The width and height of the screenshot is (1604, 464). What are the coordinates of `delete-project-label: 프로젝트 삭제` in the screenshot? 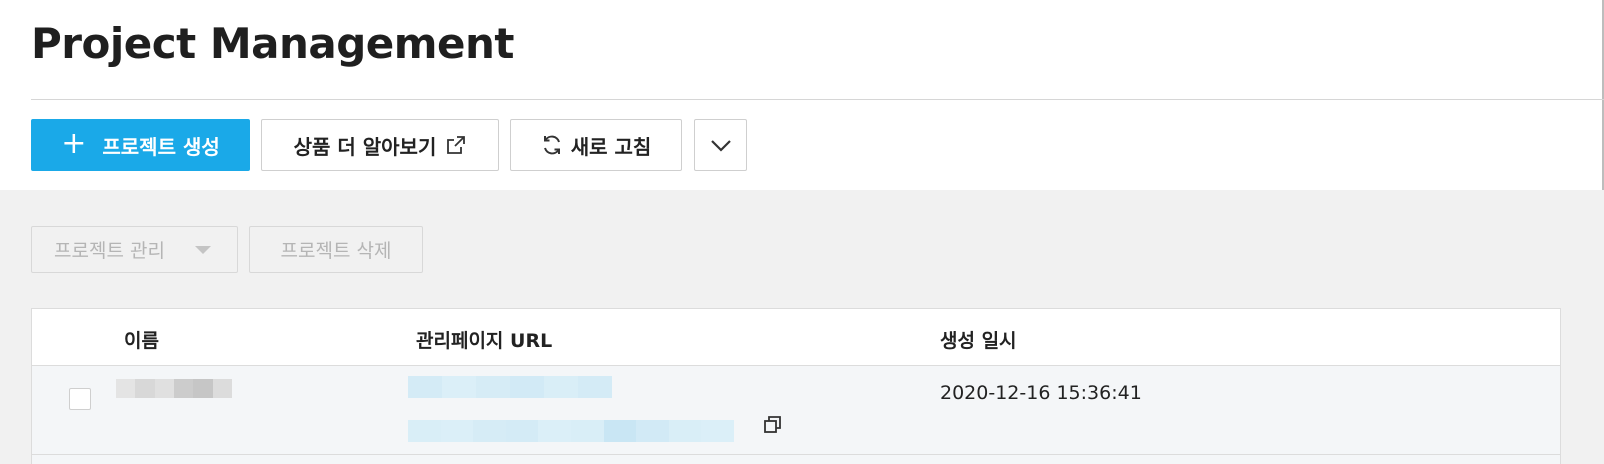 It's located at (336, 251).